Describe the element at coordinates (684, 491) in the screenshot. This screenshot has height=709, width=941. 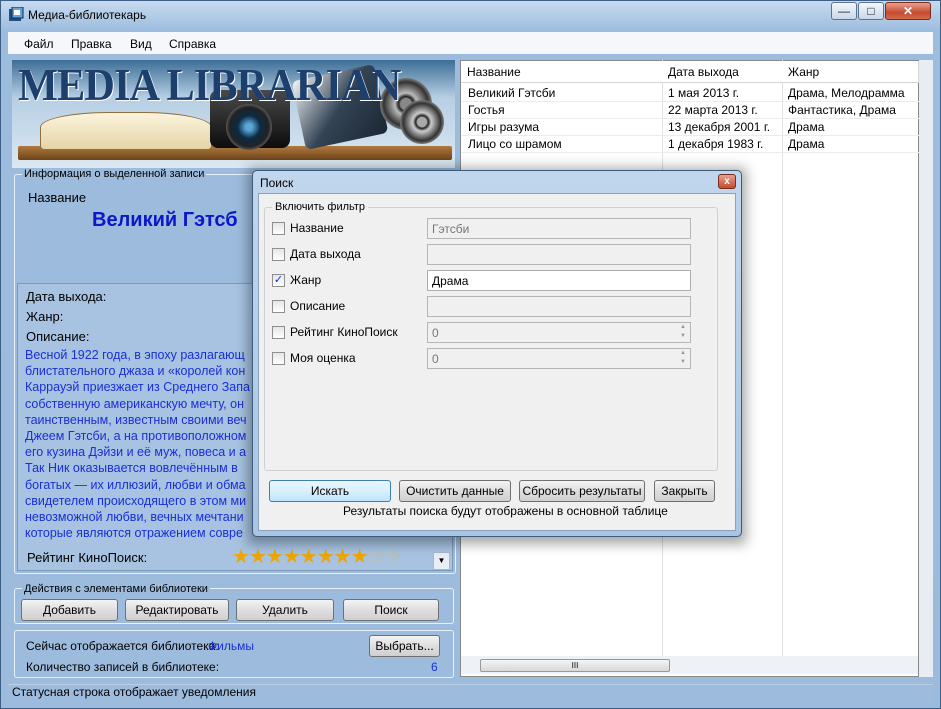
I see `dialog-close-button: Закрыть` at that location.